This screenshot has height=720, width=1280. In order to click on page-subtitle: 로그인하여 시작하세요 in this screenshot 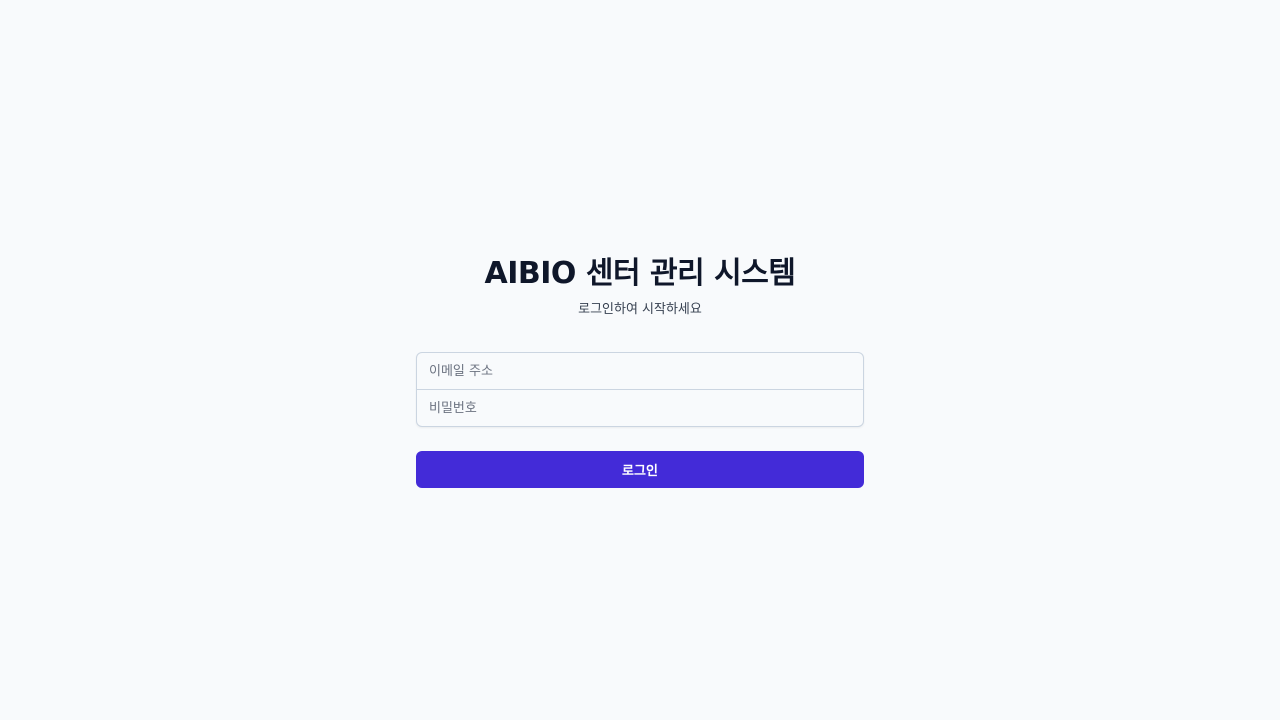, I will do `click(640, 309)`.